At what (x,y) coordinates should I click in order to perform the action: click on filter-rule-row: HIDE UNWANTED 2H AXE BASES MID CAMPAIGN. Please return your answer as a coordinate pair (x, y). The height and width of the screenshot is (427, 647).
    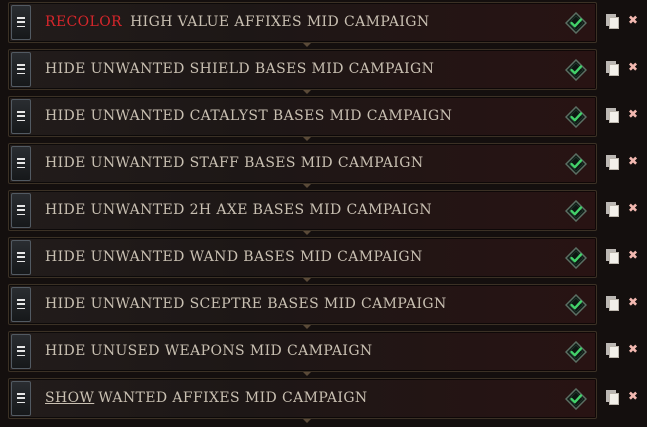
    Looking at the image, I should click on (302, 212).